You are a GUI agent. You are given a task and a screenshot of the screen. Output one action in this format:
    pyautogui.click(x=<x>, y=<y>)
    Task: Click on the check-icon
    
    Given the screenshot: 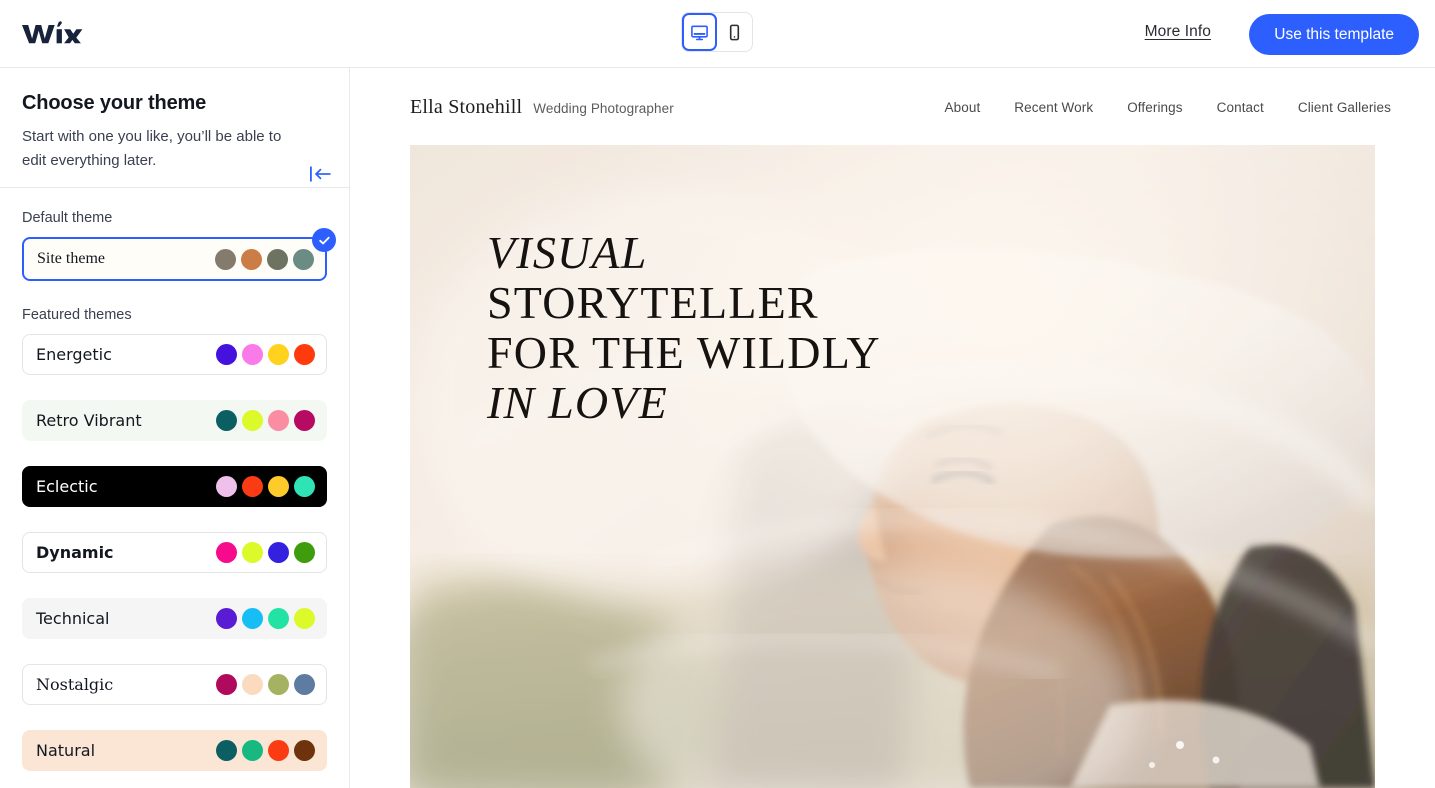 What is the action you would take?
    pyautogui.click(x=324, y=240)
    